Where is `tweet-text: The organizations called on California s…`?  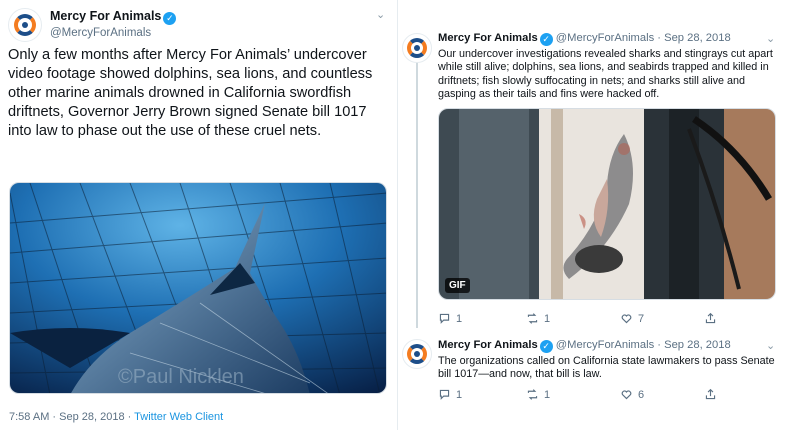 tweet-text: The organizations called on California s… is located at coordinates (606, 368).